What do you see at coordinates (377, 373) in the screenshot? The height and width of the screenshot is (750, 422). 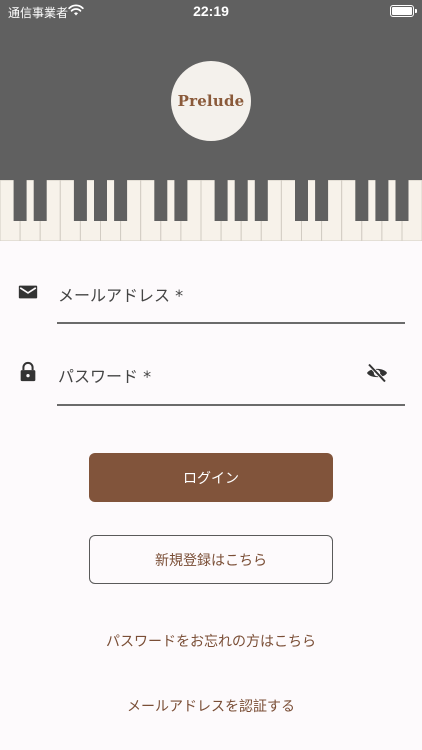 I see `eye-off-icon` at bounding box center [377, 373].